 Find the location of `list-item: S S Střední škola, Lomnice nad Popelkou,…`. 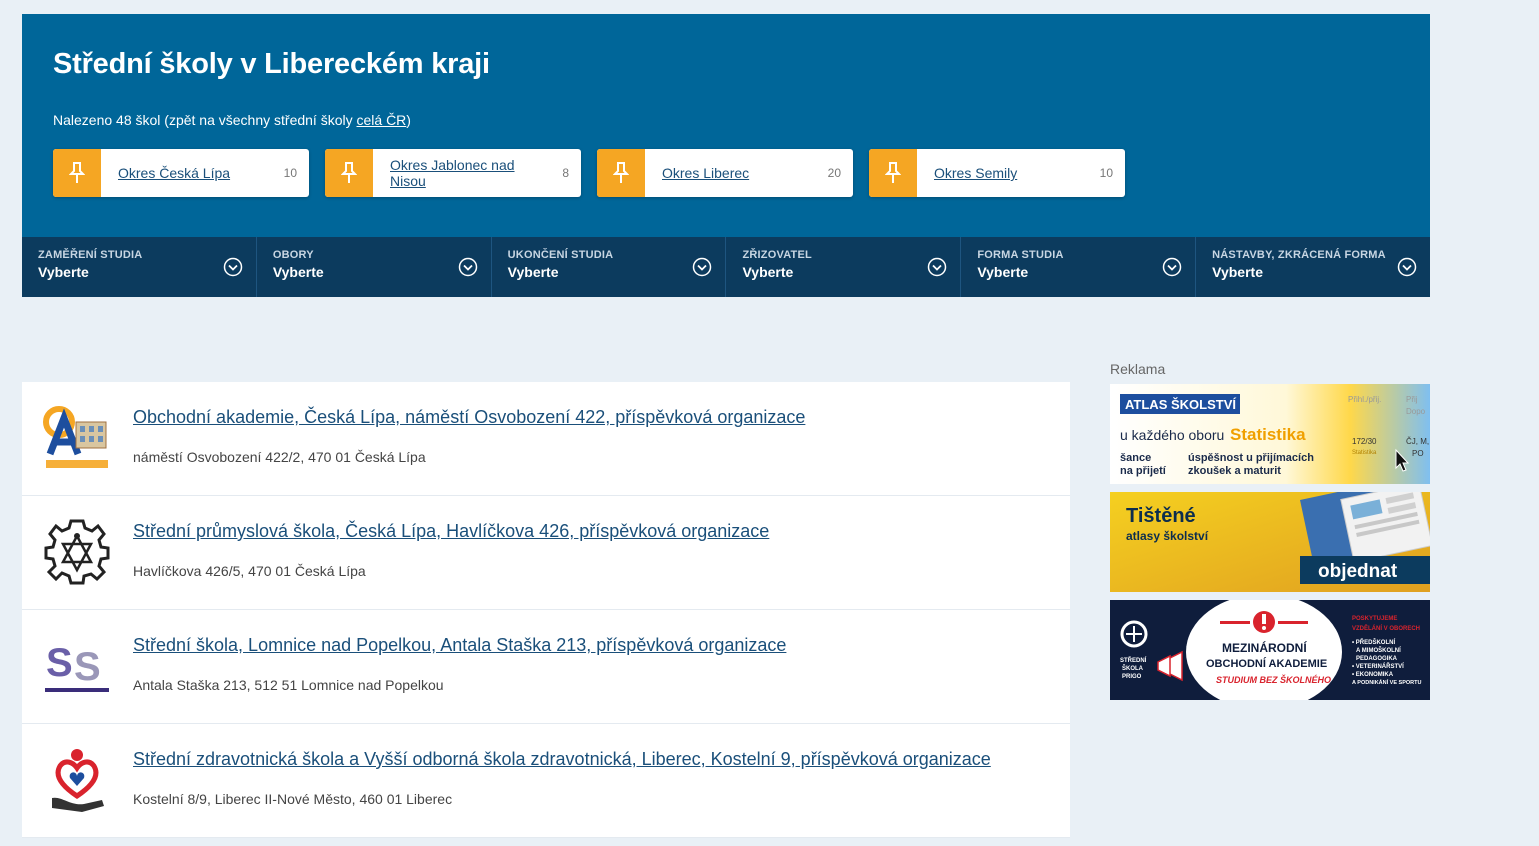

list-item: S S Střední škola, Lomnice nad Popelkou,… is located at coordinates (546, 667).